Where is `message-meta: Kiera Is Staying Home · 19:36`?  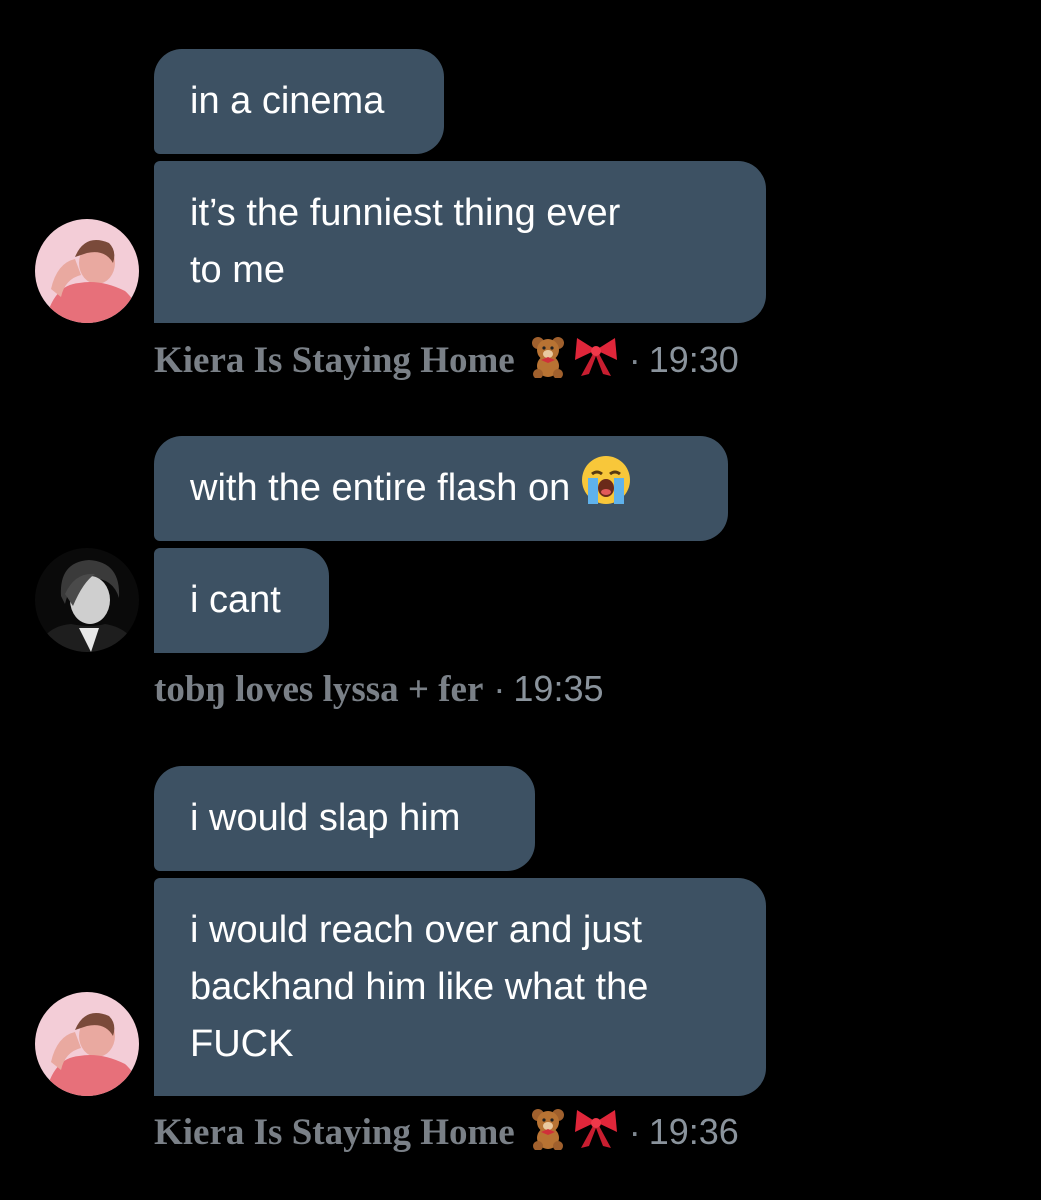 message-meta: Kiera Is Staying Home · 19:36 is located at coordinates (446, 1132).